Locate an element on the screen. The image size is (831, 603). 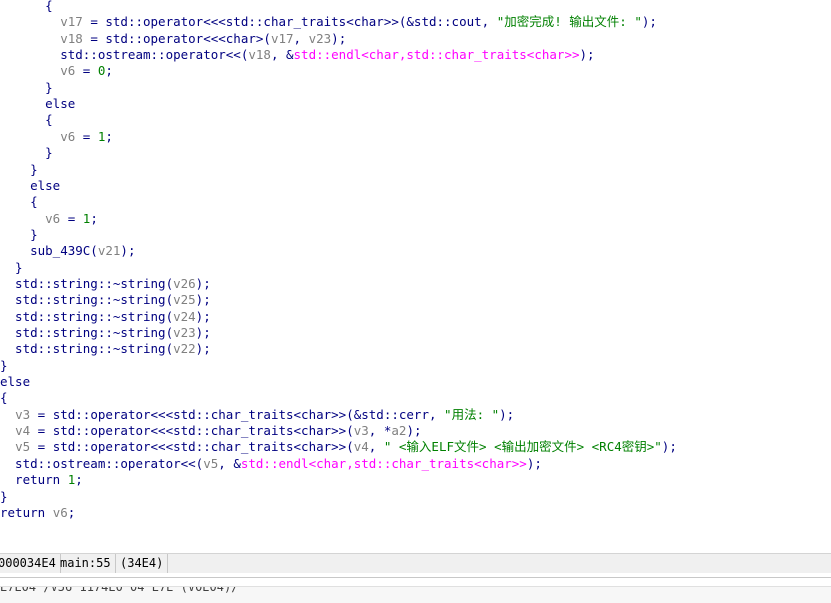
output-partial-line: E7E04 /V56 1174E0 04 E7E (V0E04)/ is located at coordinates (119, 590).